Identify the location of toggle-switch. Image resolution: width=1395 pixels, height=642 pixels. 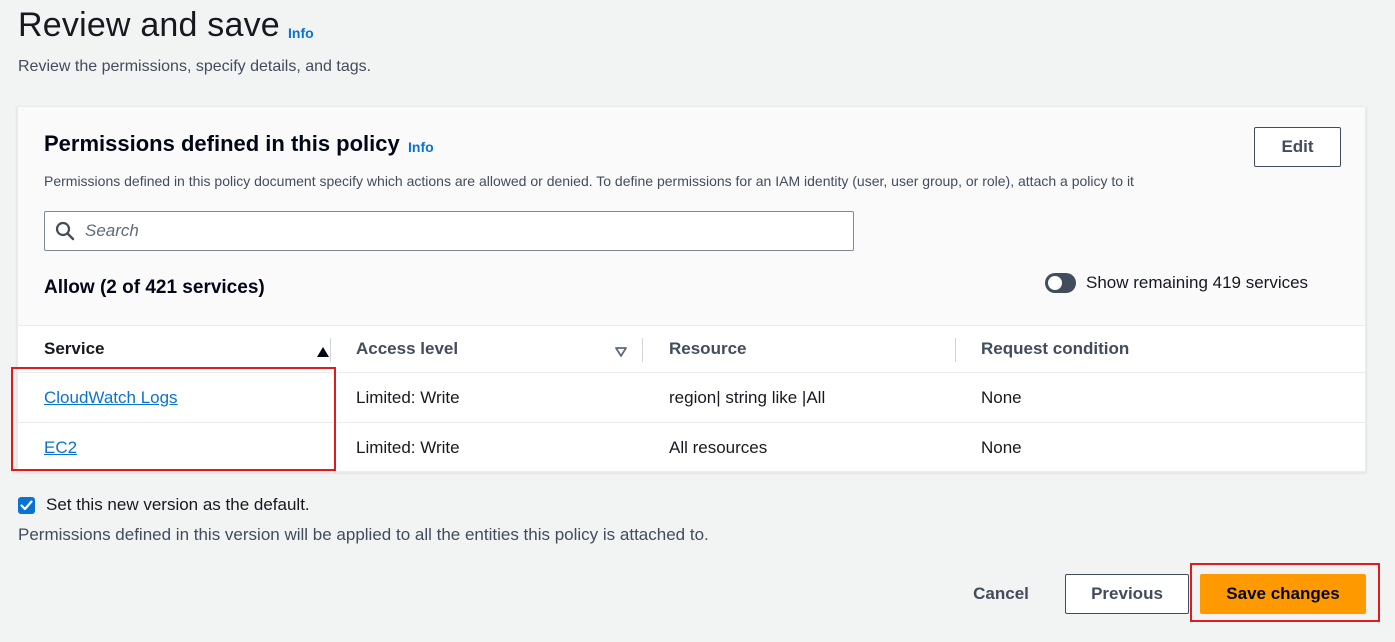
(1060, 283).